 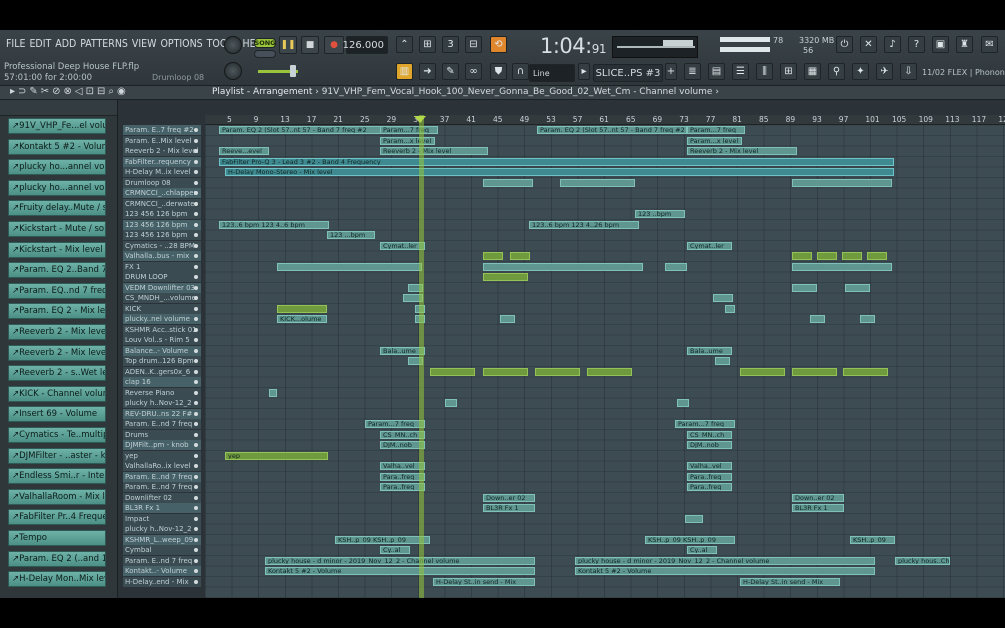 What do you see at coordinates (40, 44) in the screenshot?
I see `menu-edit: EDIT` at bounding box center [40, 44].